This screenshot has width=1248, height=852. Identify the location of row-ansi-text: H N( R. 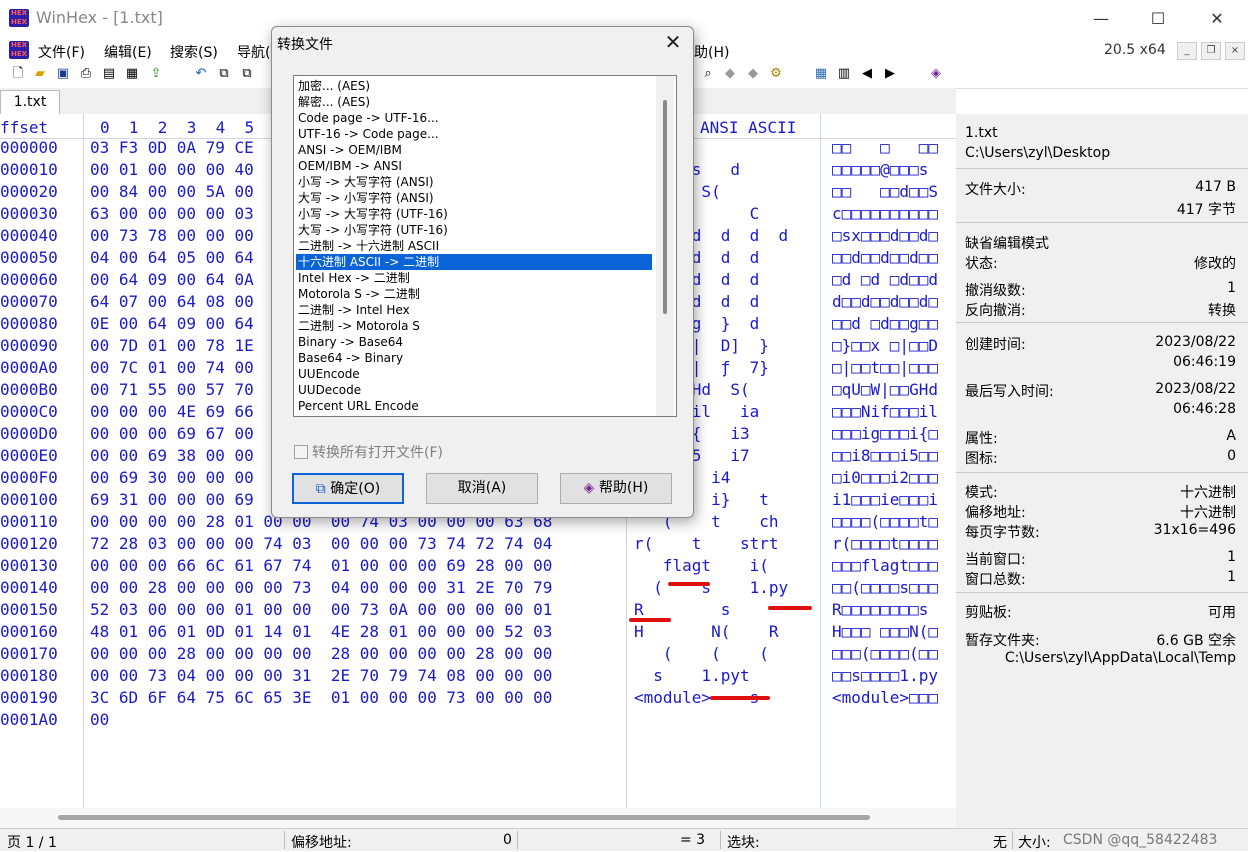
(706, 631).